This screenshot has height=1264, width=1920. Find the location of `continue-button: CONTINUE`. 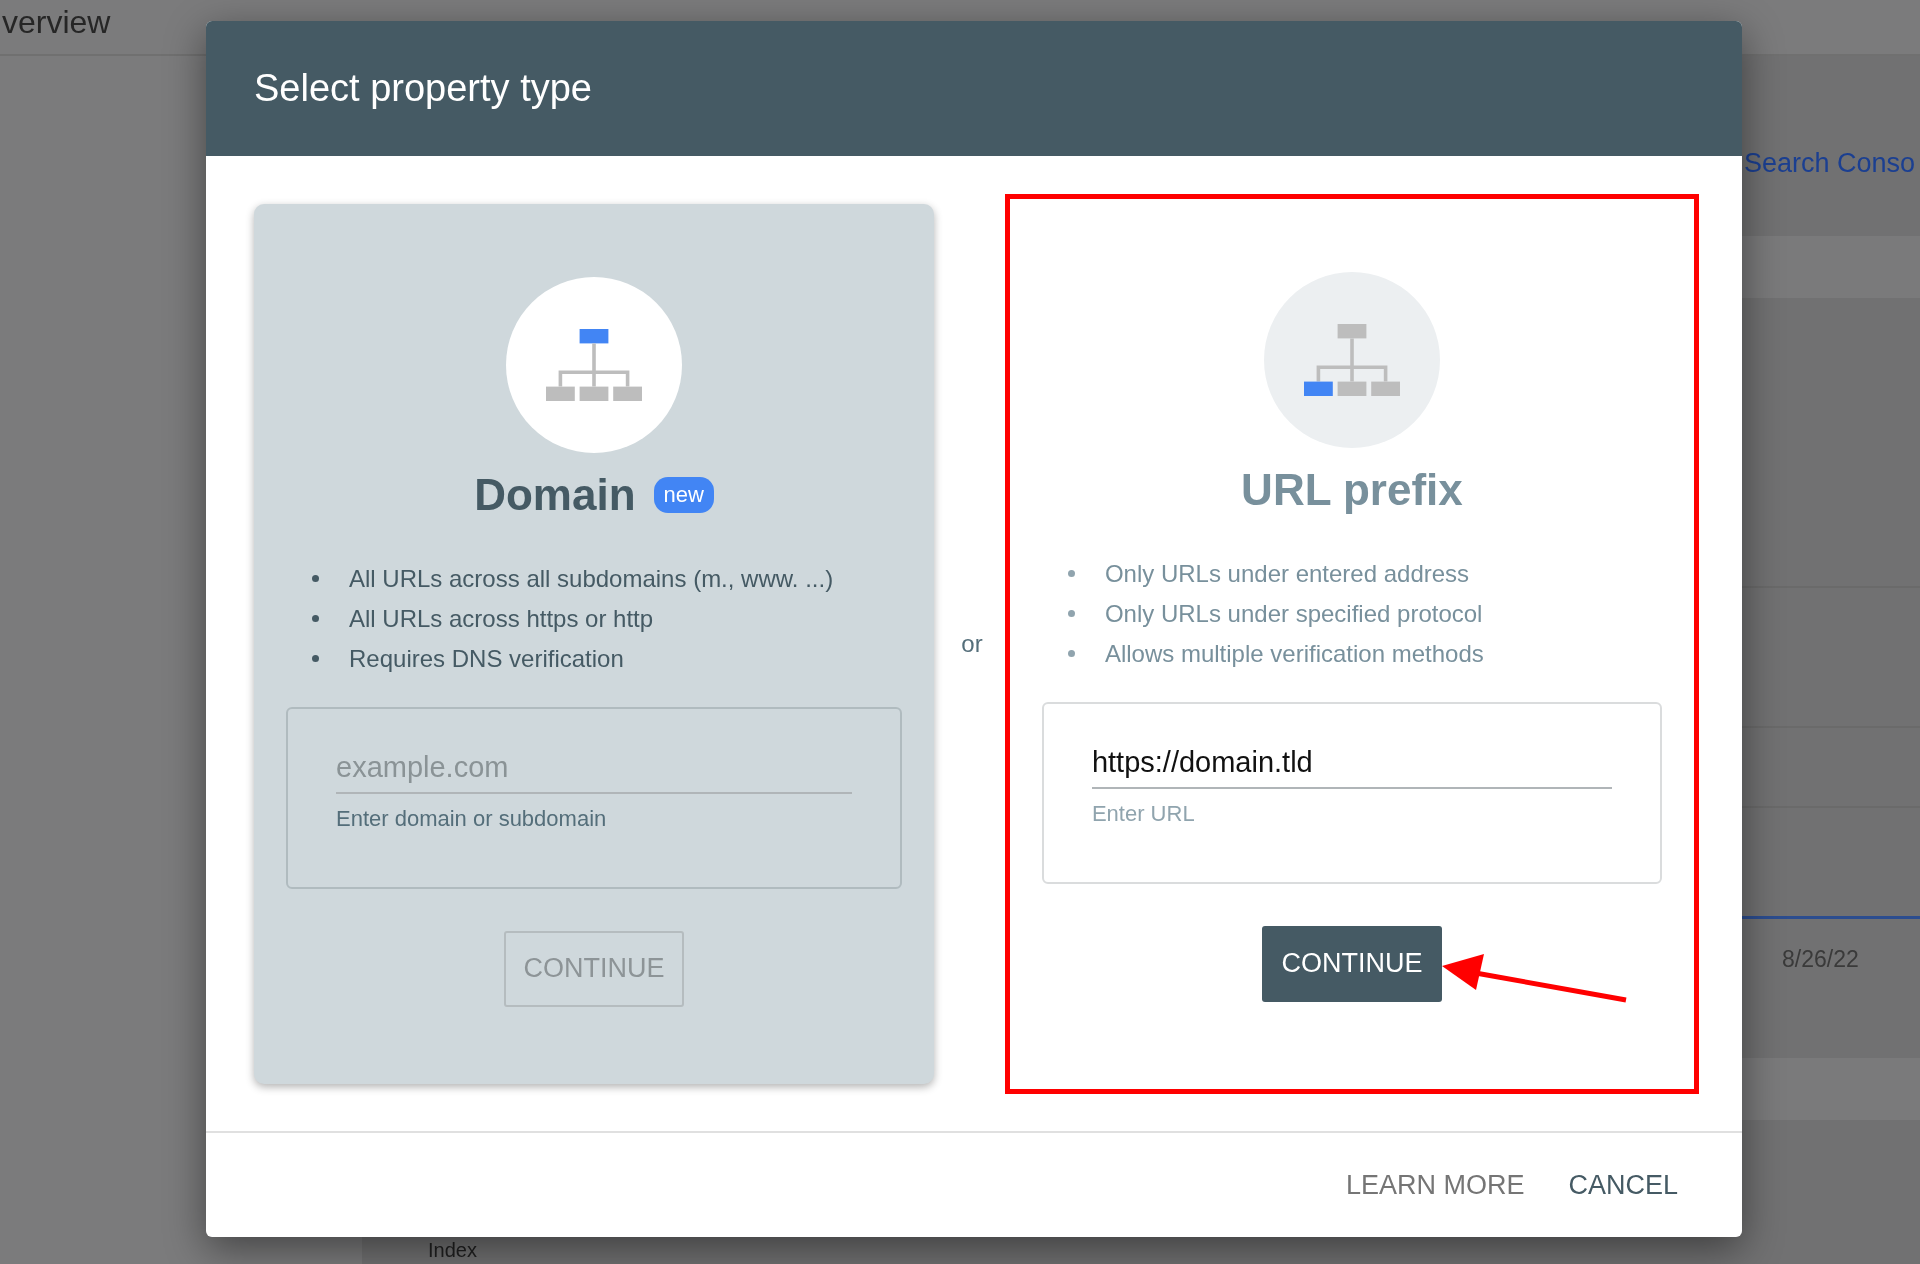

continue-button: CONTINUE is located at coordinates (1351, 963).